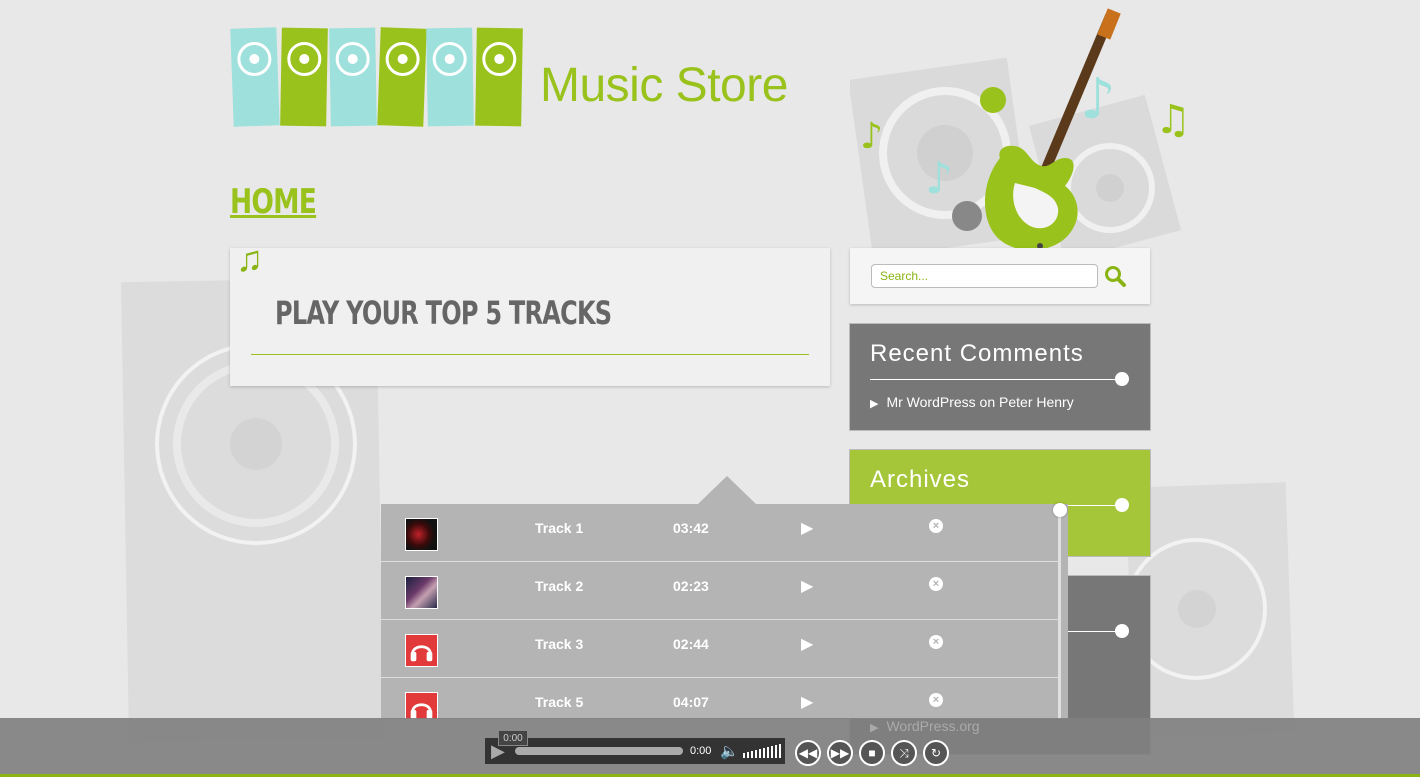  Describe the element at coordinates (559, 586) in the screenshot. I see `track-name: Track 2` at that location.